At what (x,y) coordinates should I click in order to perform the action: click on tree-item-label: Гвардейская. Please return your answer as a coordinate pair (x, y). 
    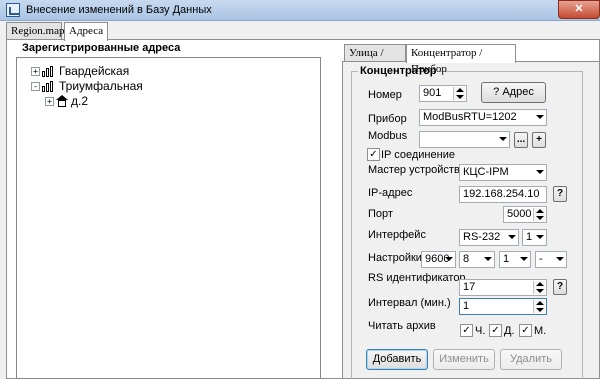
    Looking at the image, I should click on (94, 71).